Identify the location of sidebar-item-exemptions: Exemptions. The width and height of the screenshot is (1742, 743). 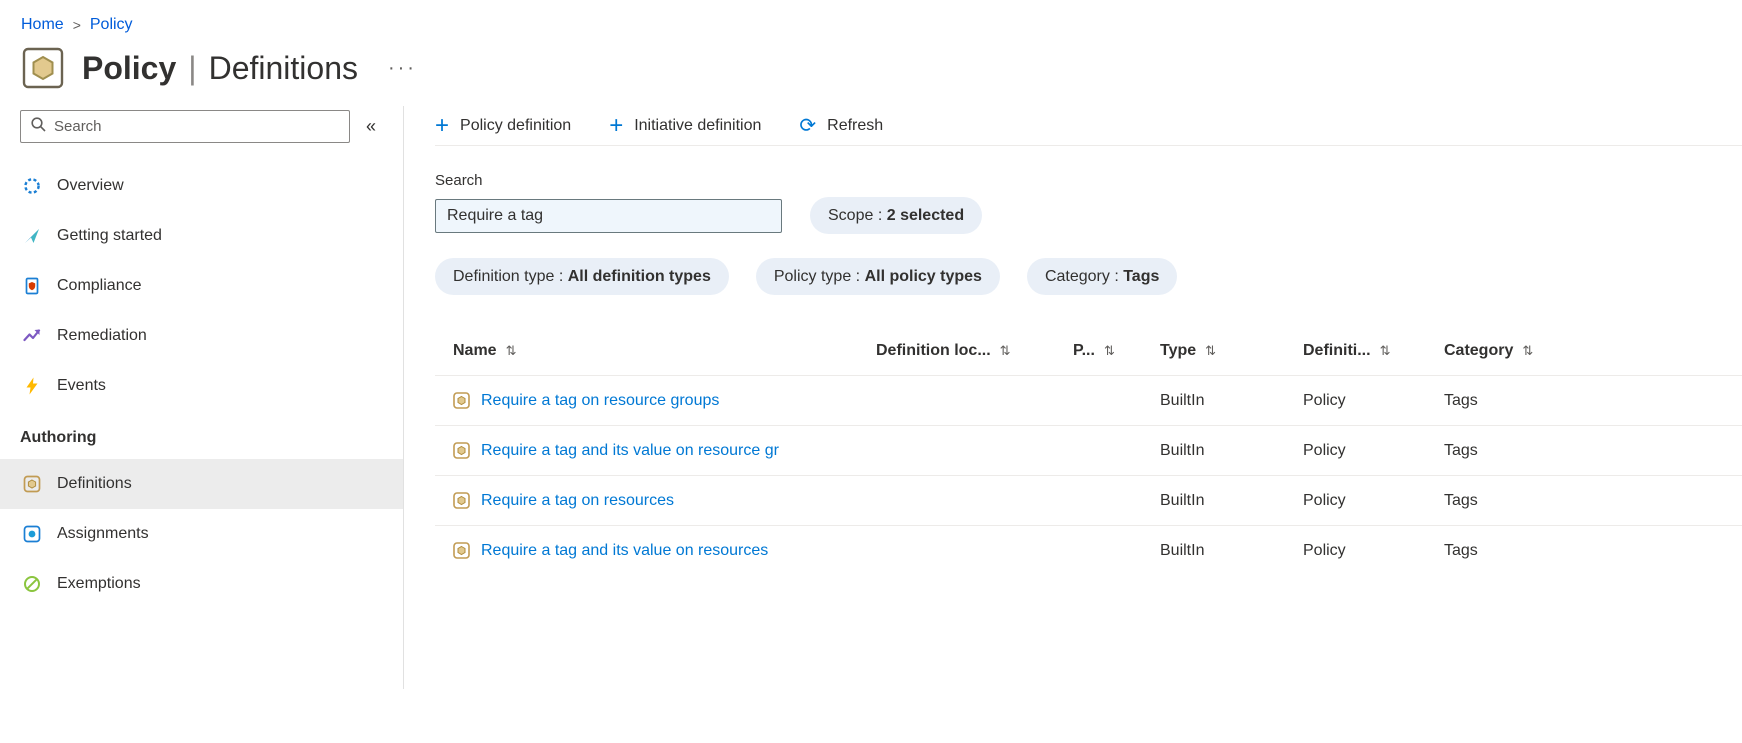
(201, 584).